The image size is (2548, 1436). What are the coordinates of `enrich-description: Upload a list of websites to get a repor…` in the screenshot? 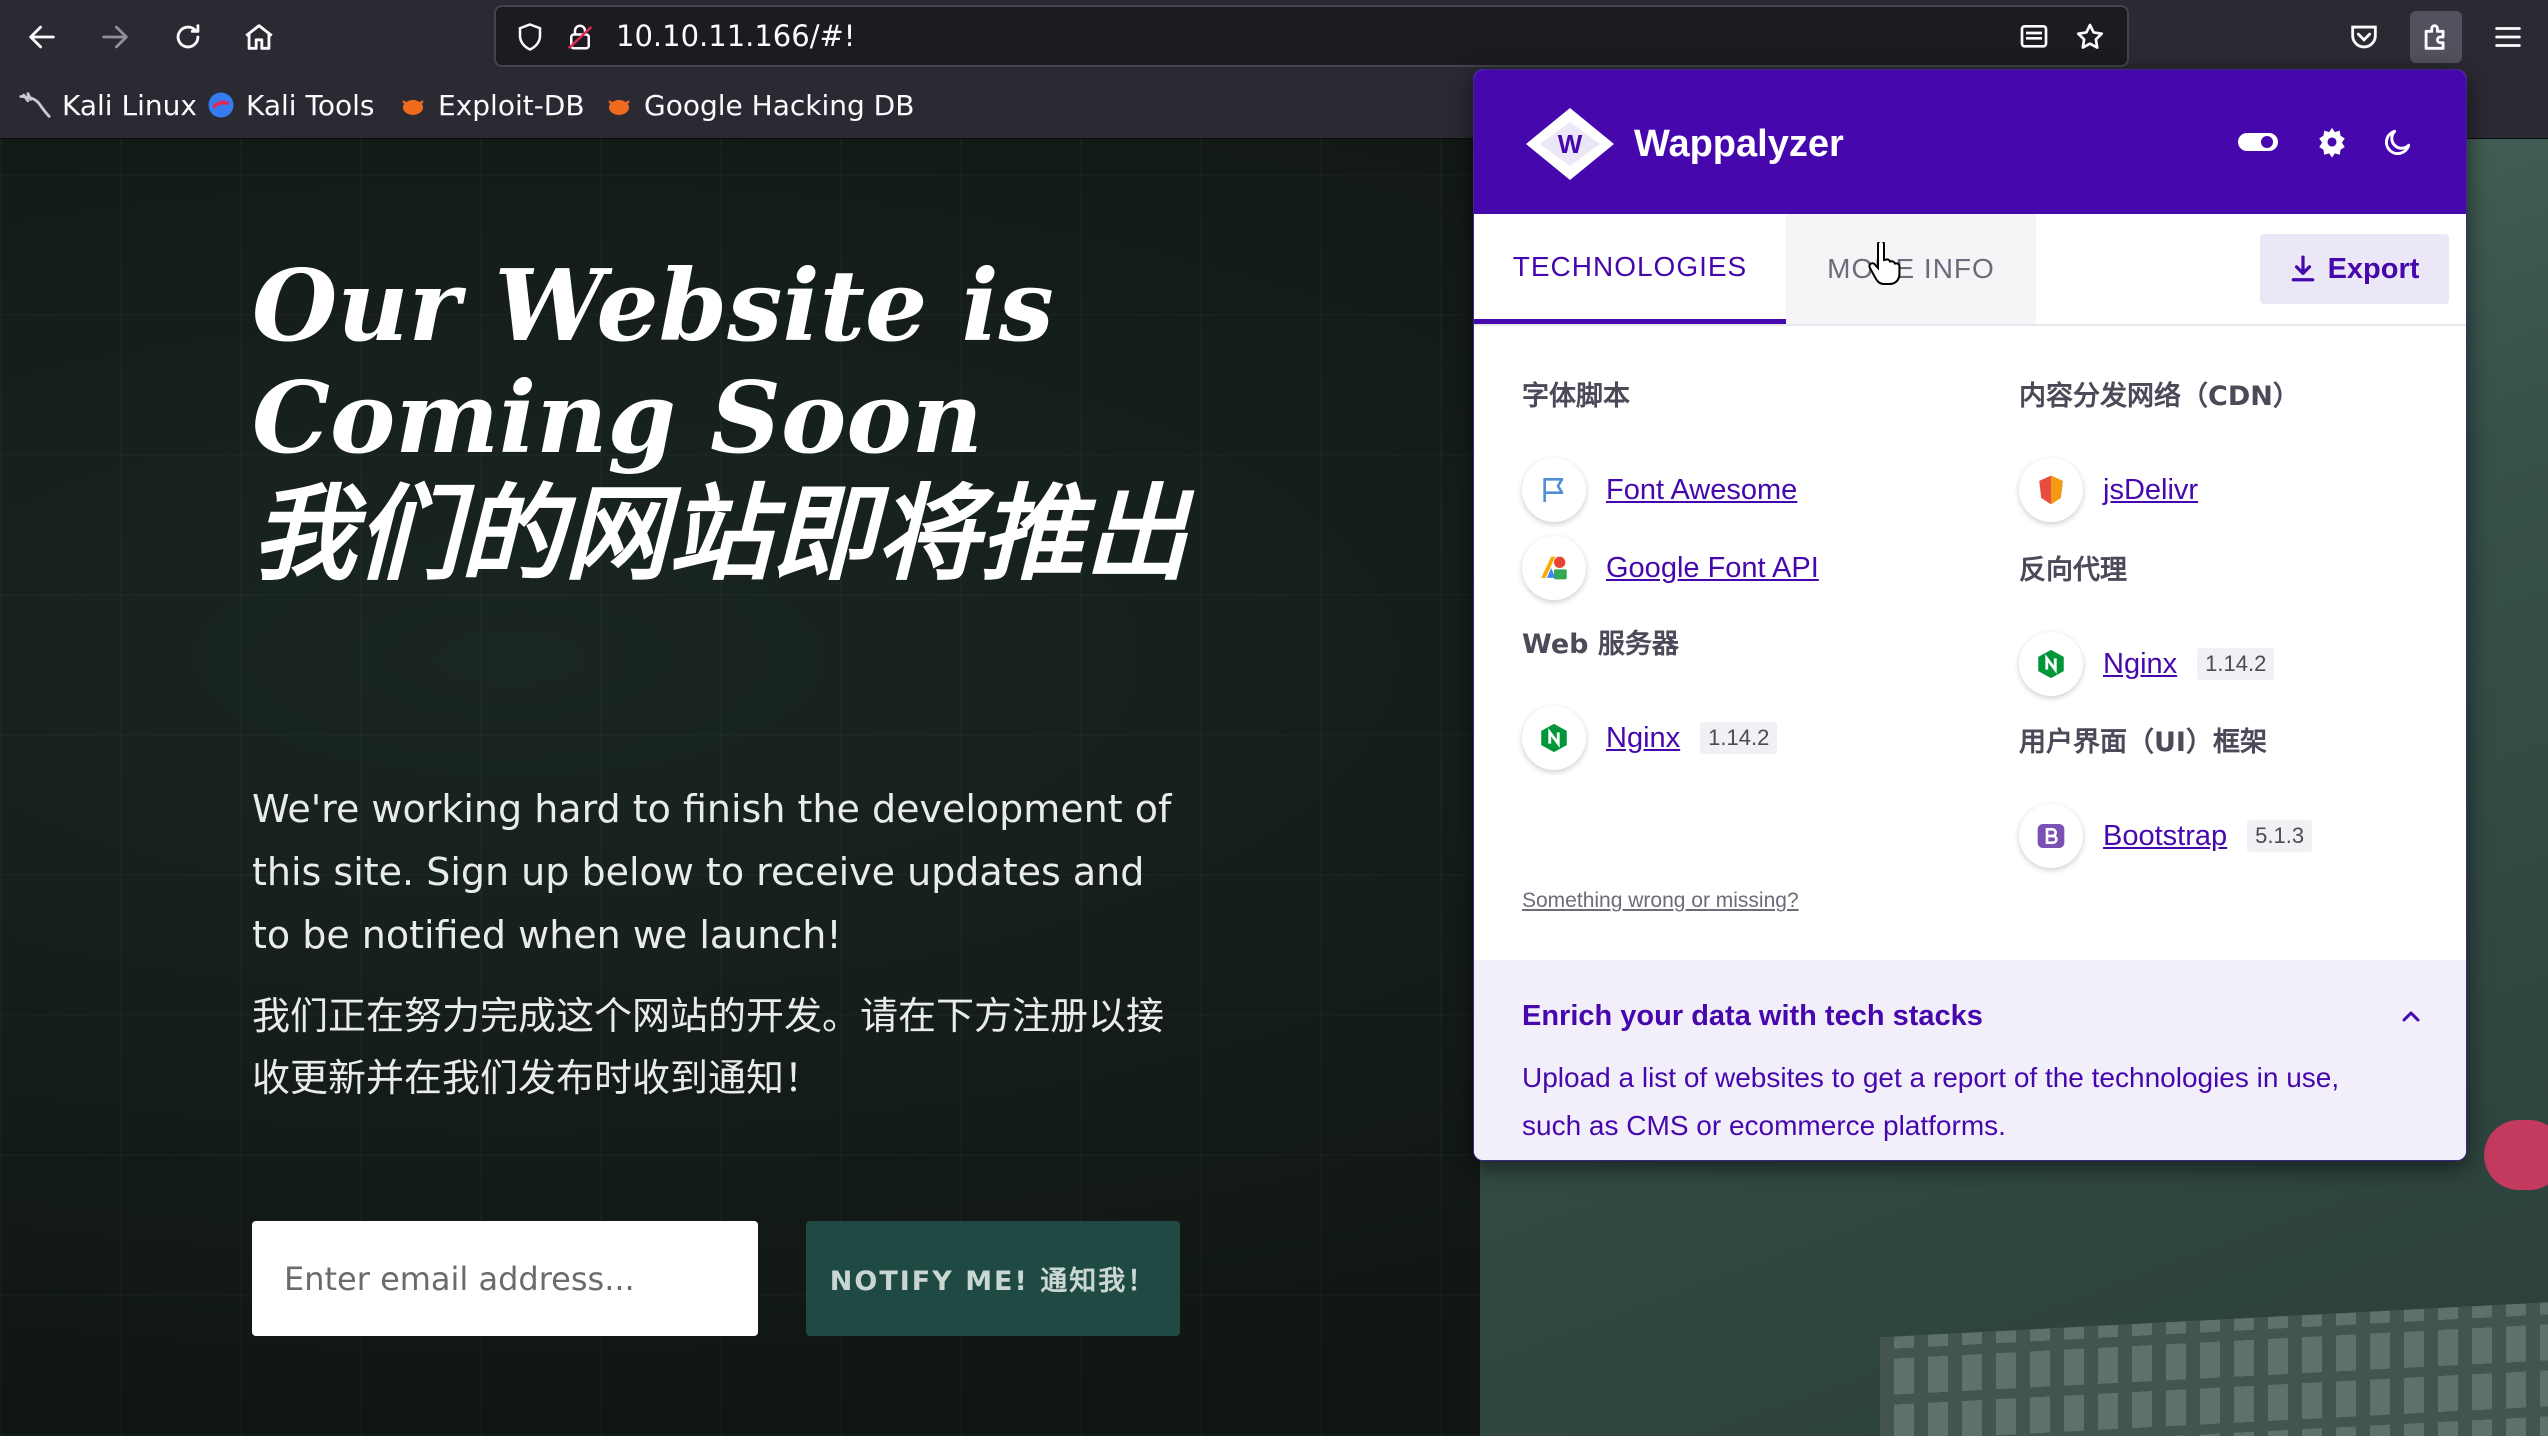 It's located at (1931, 1101).